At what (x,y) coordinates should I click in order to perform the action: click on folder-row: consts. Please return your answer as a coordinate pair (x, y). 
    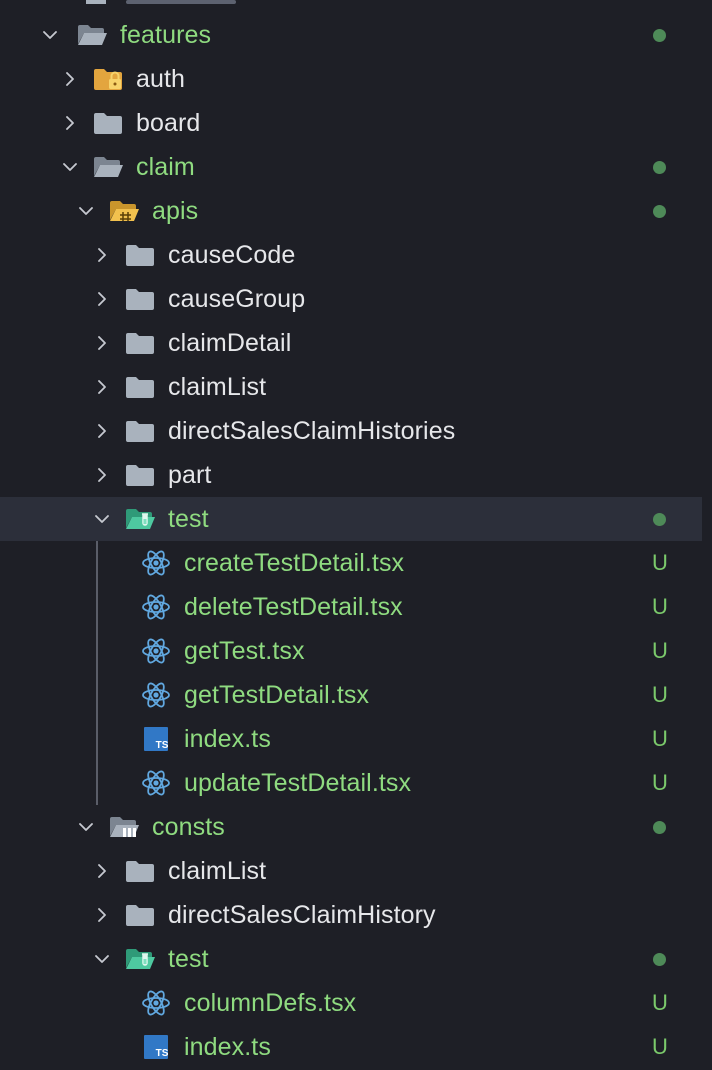
    Looking at the image, I should click on (351, 827).